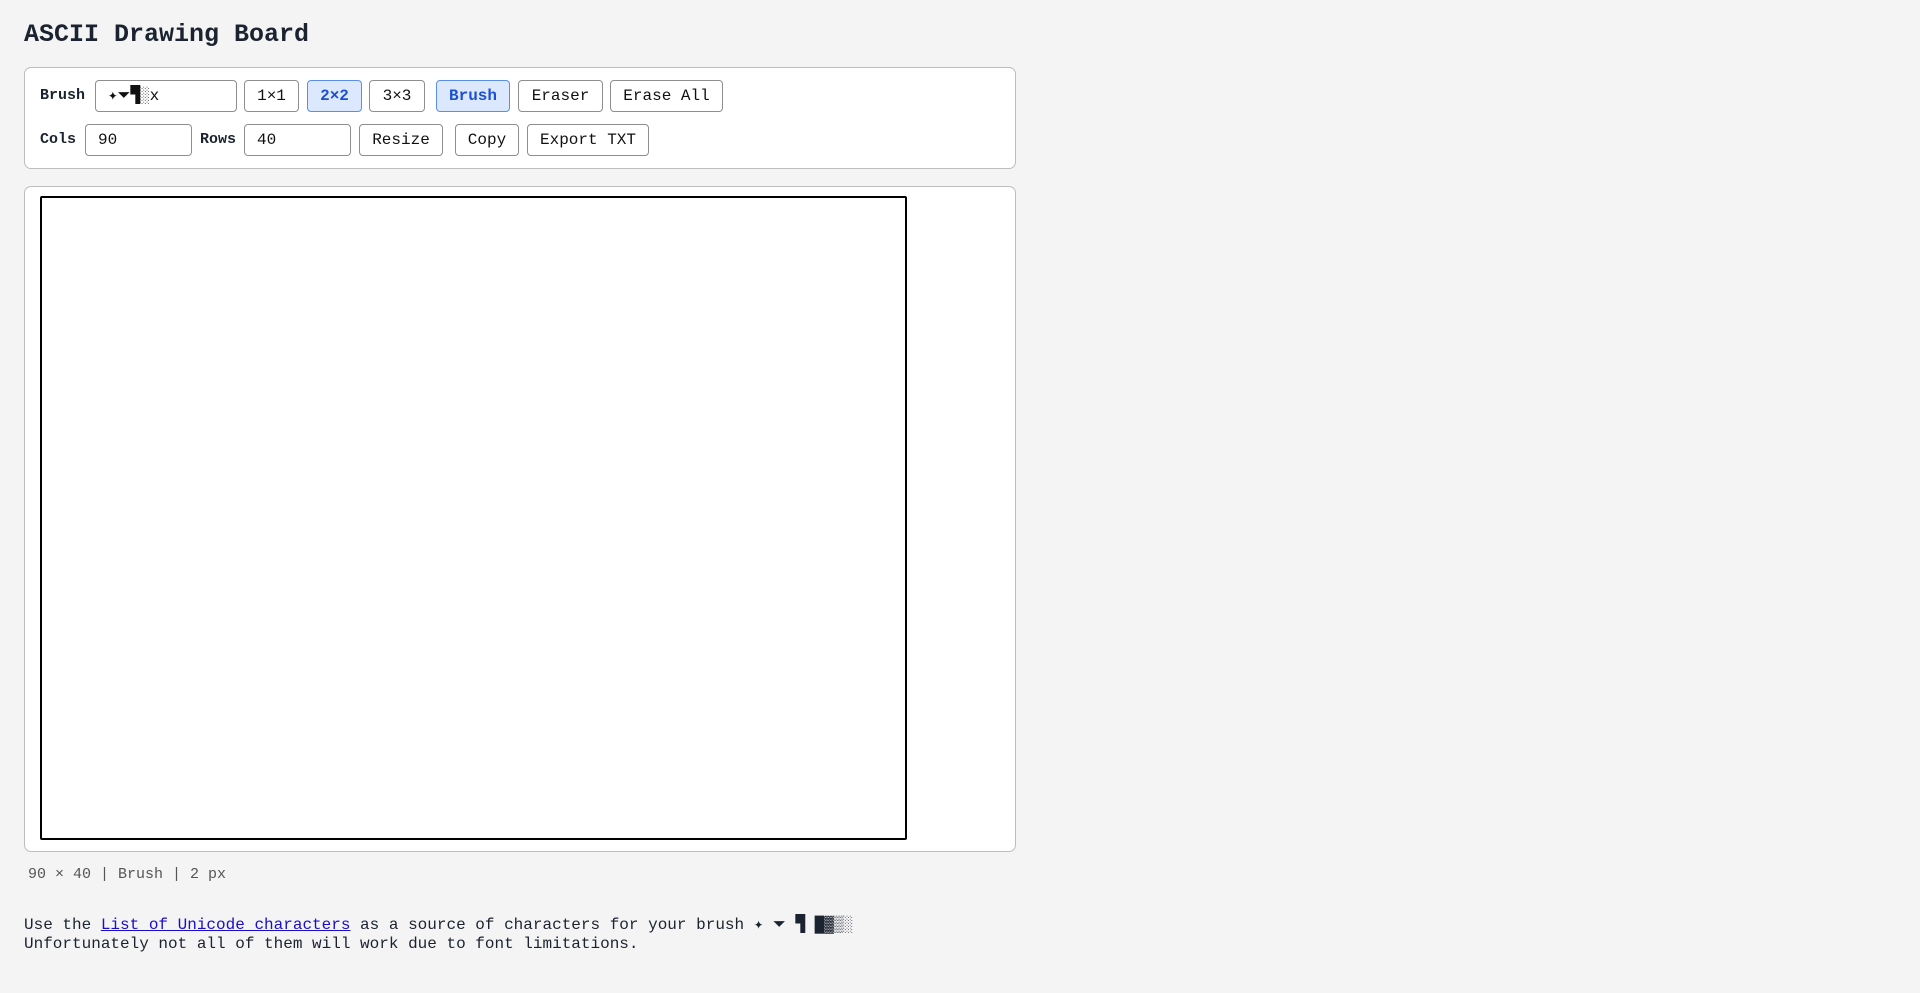 This screenshot has width=1920, height=993. Describe the element at coordinates (226, 925) in the screenshot. I see `unicode-list-link: List of Unicode characters` at that location.